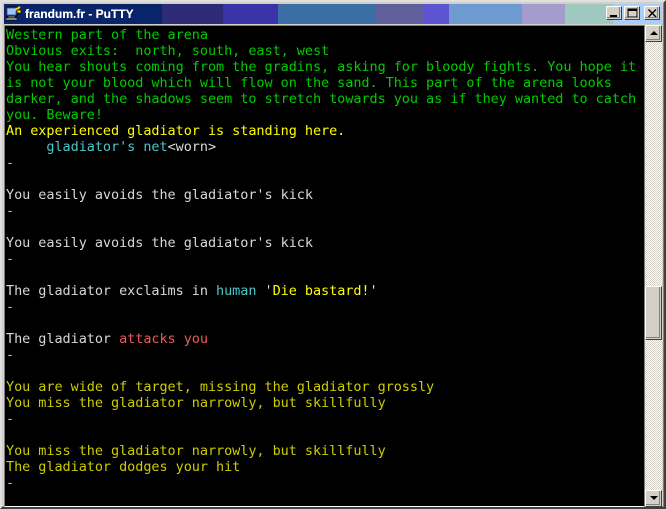 The image size is (666, 509). Describe the element at coordinates (325, 115) in the screenshot. I see `terminal-line: you. Beware!` at that location.